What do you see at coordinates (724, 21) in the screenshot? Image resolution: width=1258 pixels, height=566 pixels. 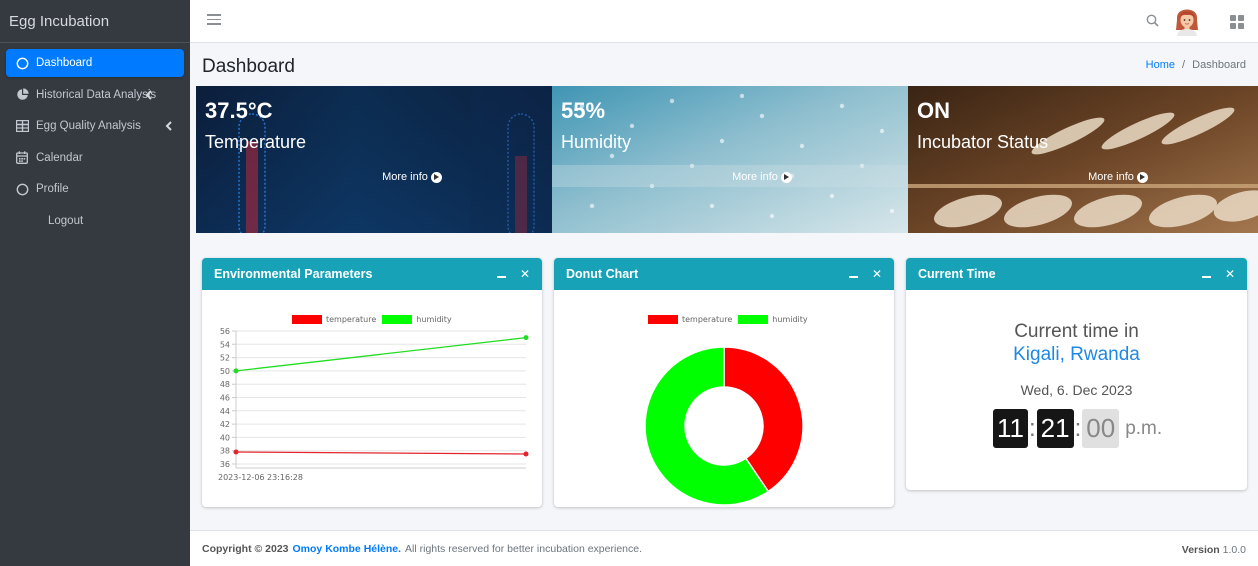 I see `top-navbar` at bounding box center [724, 21].